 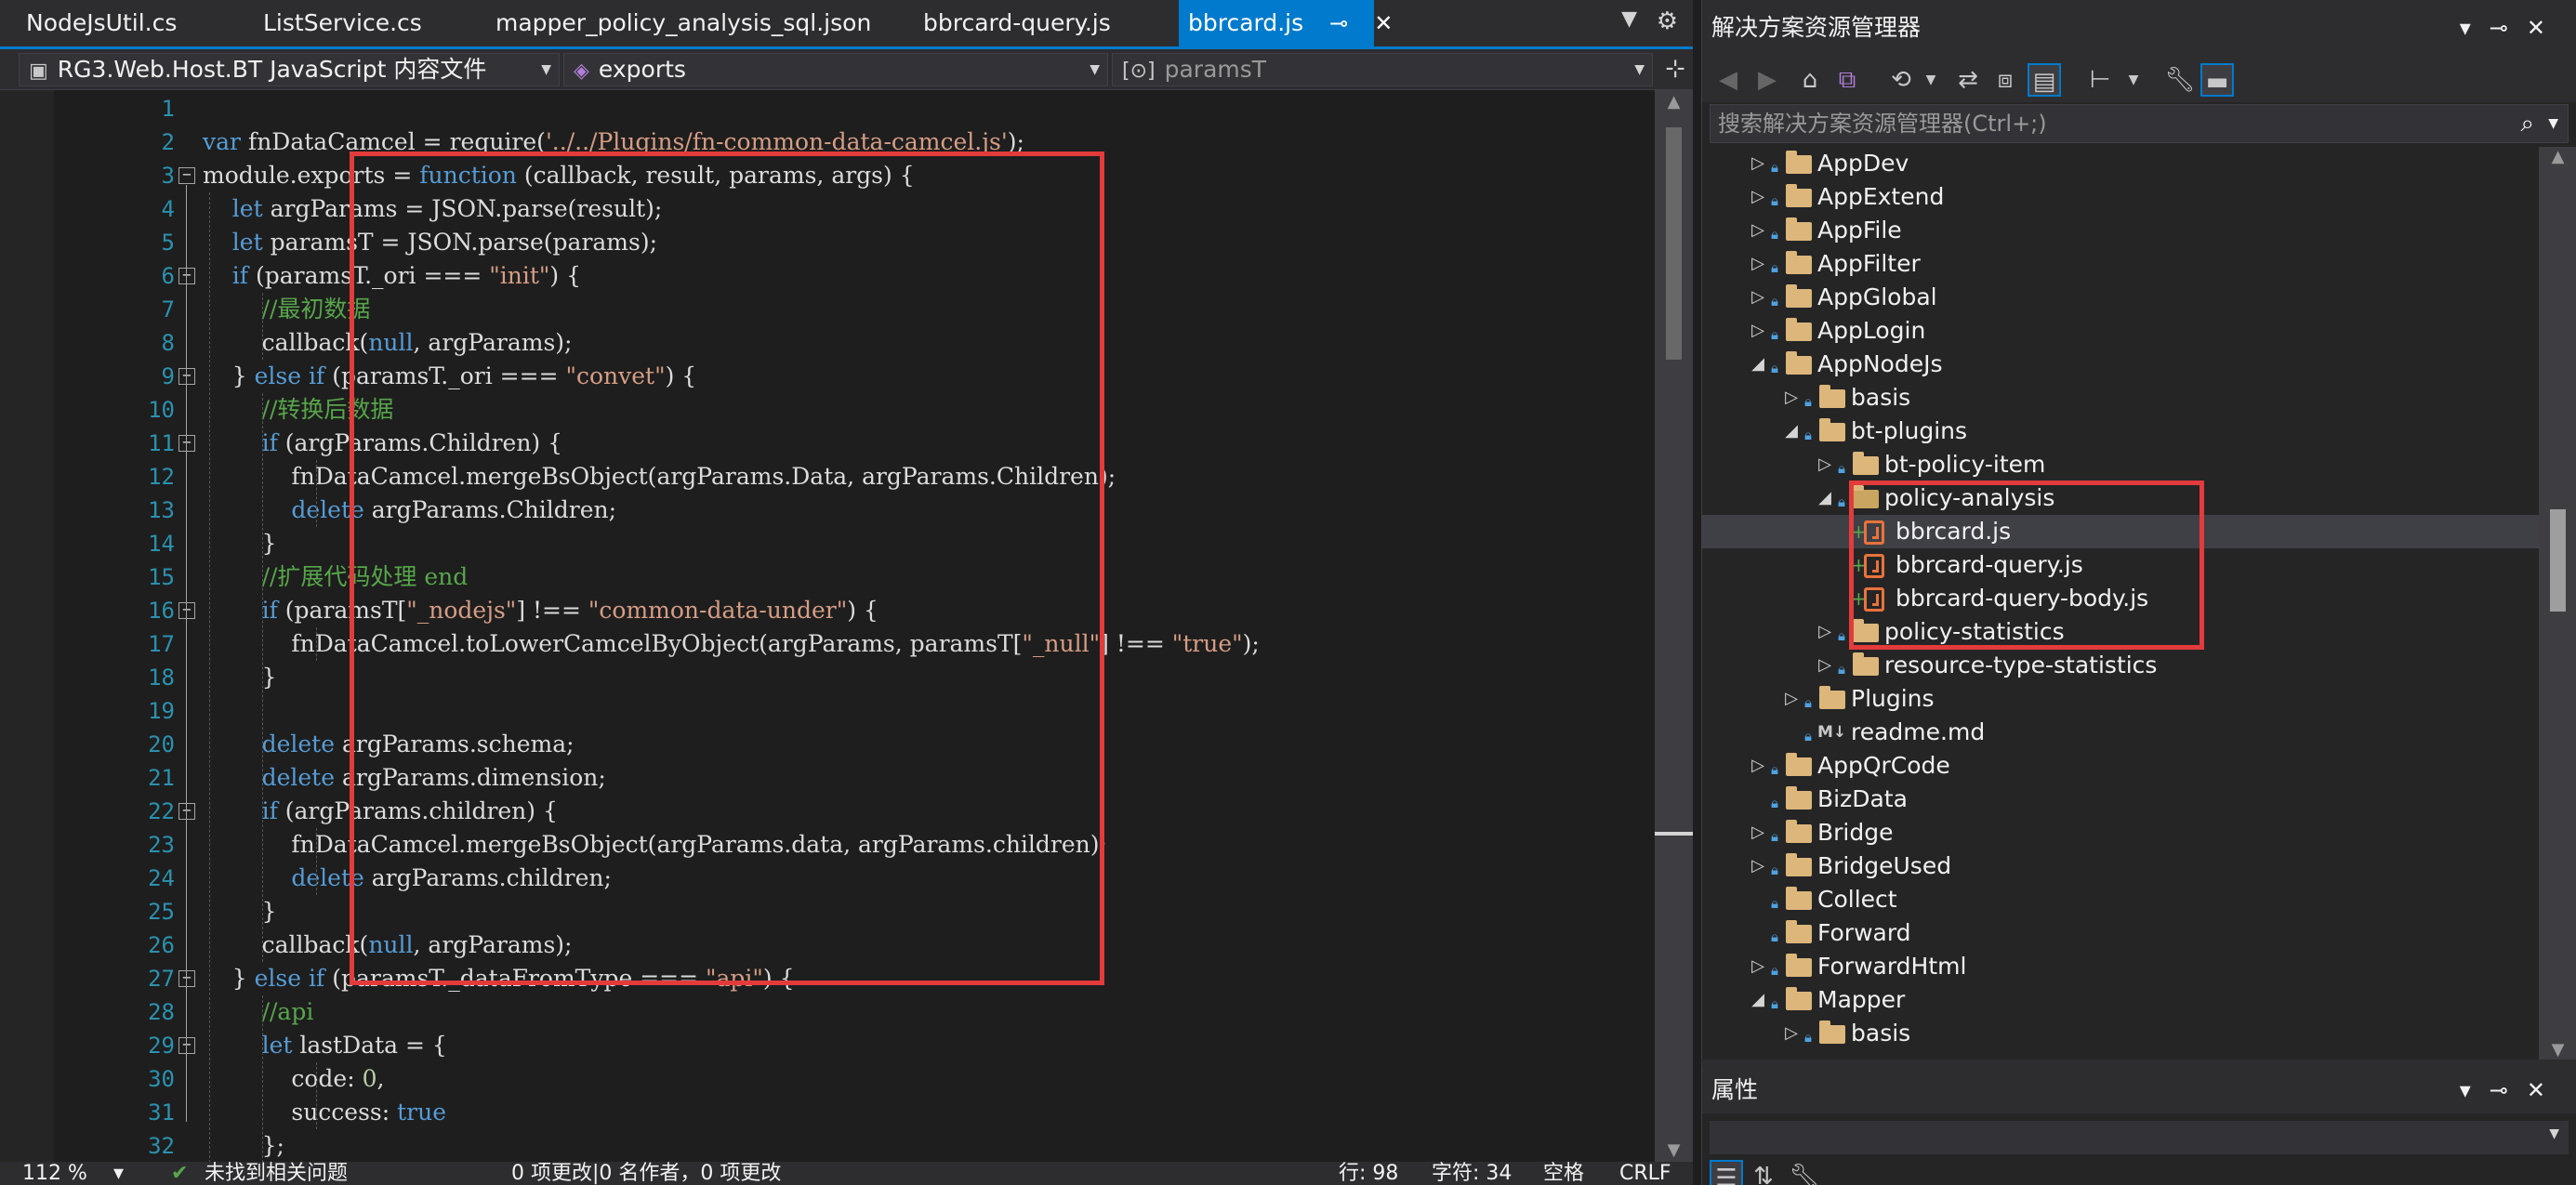 I want to click on sync-icon: ⇄, so click(x=1968, y=80).